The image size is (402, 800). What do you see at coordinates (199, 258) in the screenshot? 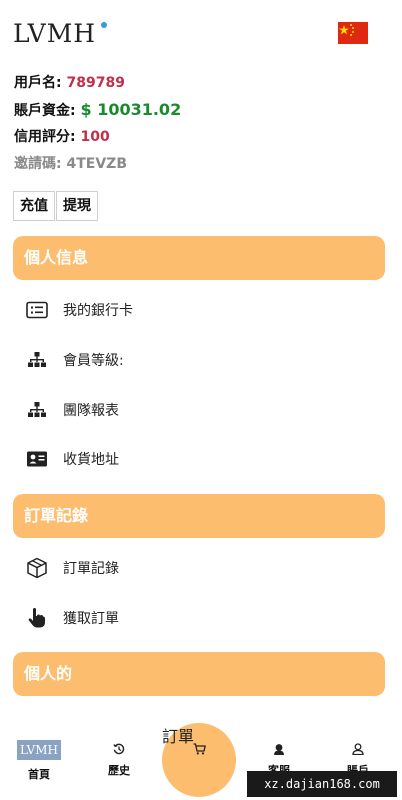
I see `section-personal-info: 個人信息` at bounding box center [199, 258].